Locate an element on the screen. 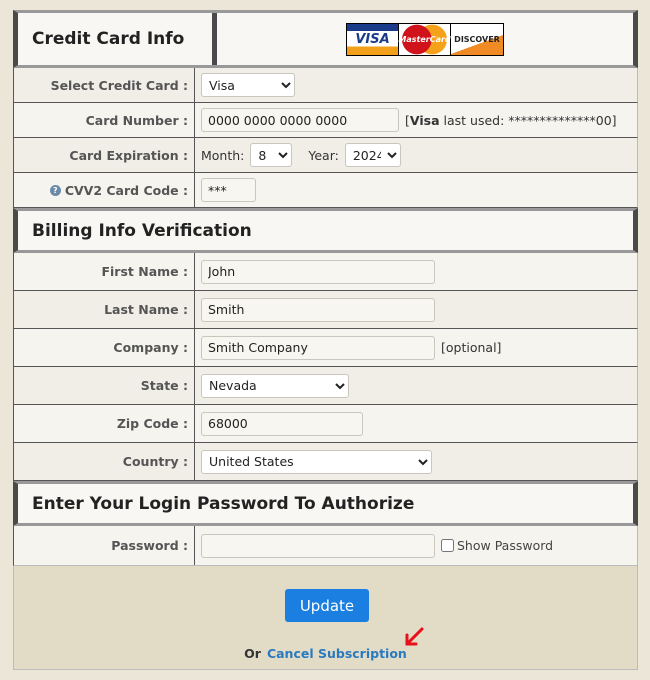 Image resolution: width=650 pixels, height=680 pixels. year-label: Year: is located at coordinates (323, 155).